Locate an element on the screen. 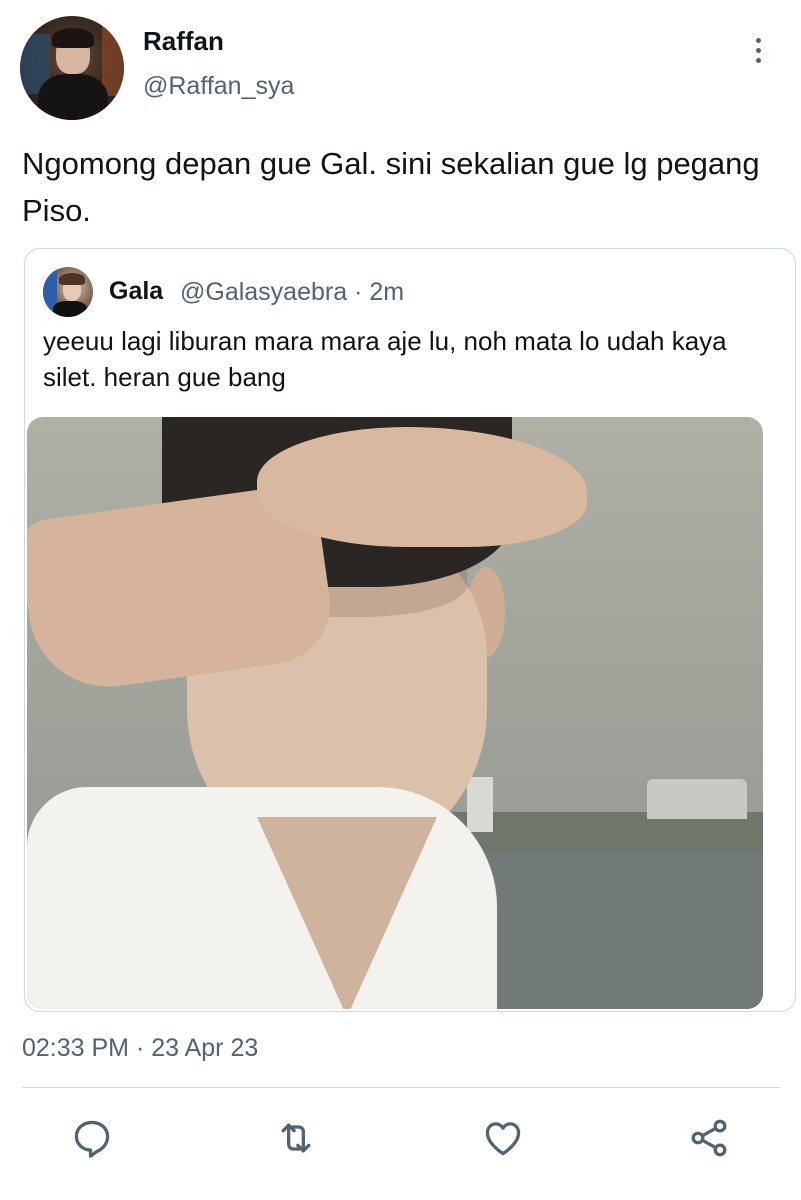 The image size is (801, 1200). reply-icon is located at coordinates (92, 1139).